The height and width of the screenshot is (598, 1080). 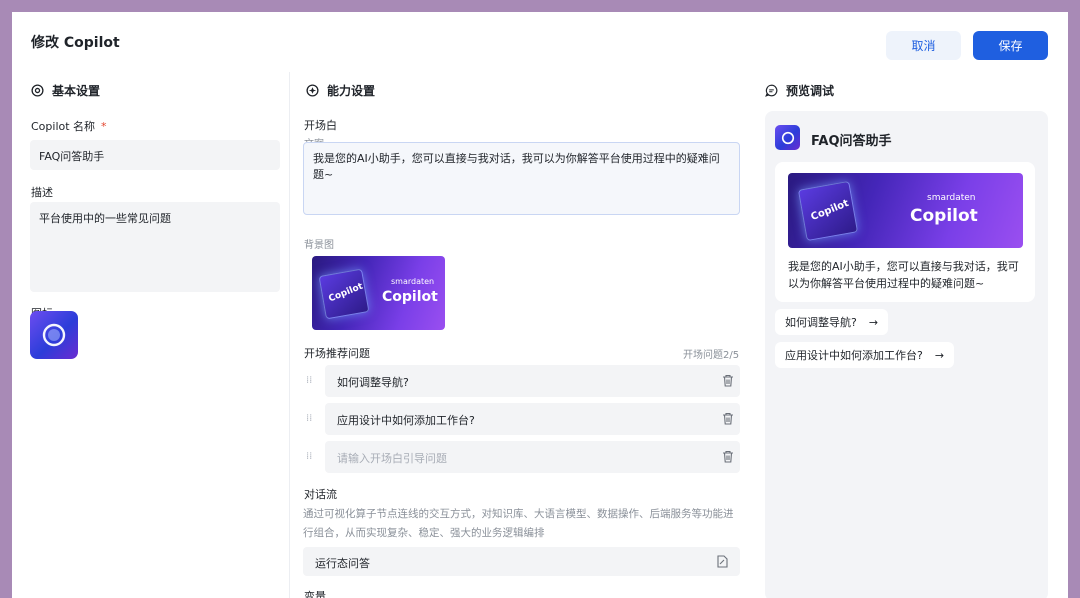 I want to click on flow-select: 运行态问答, so click(x=521, y=561).